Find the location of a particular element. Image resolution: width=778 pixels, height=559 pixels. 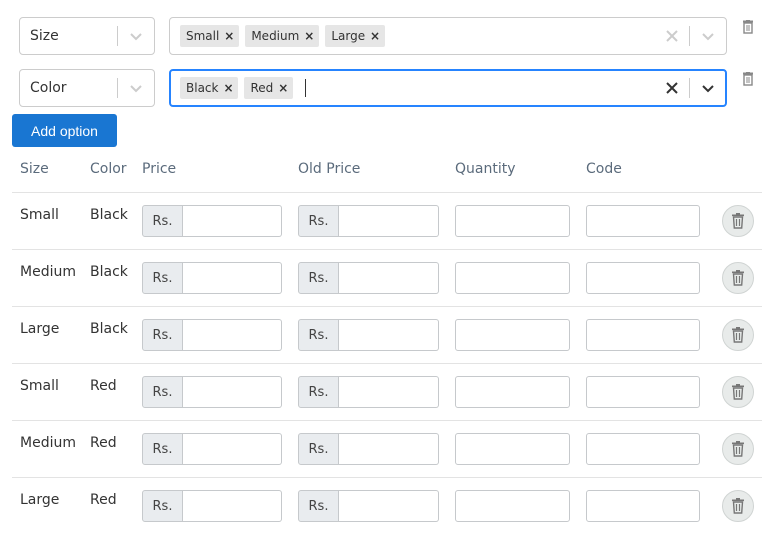

option-values-multiselect: Small × Medium × Large × is located at coordinates (448, 36).